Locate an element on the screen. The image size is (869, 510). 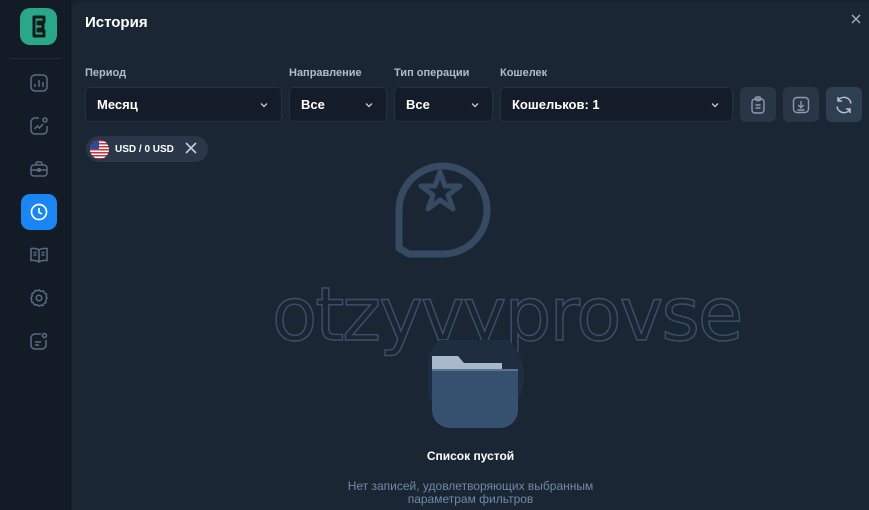
direction-value: Все is located at coordinates (313, 104).